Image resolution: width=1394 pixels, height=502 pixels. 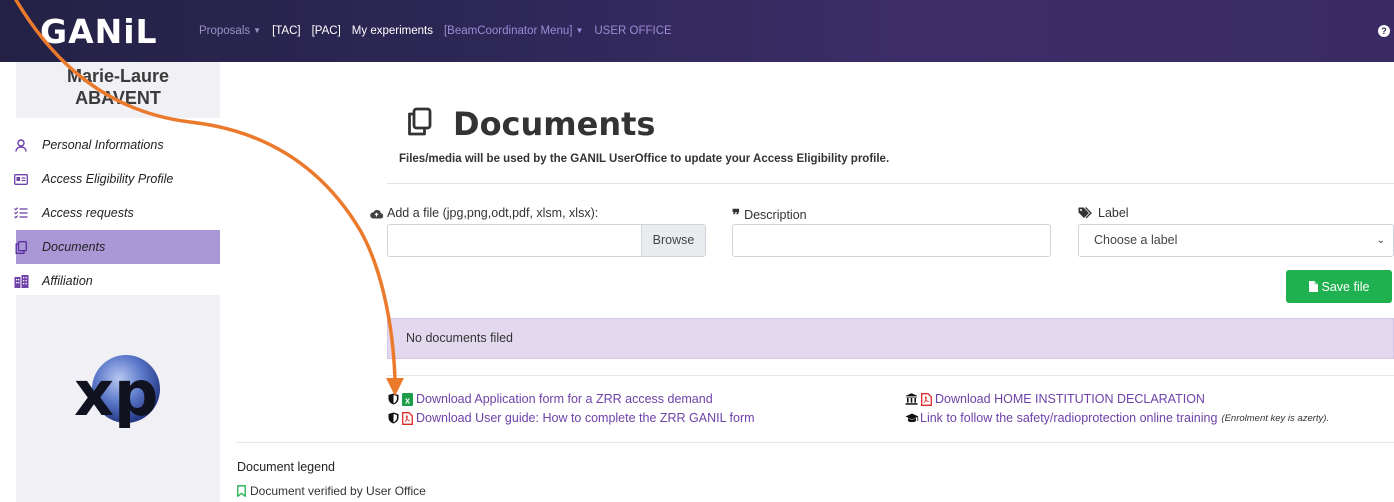 I want to click on svg-text: x, so click(x=407, y=400).